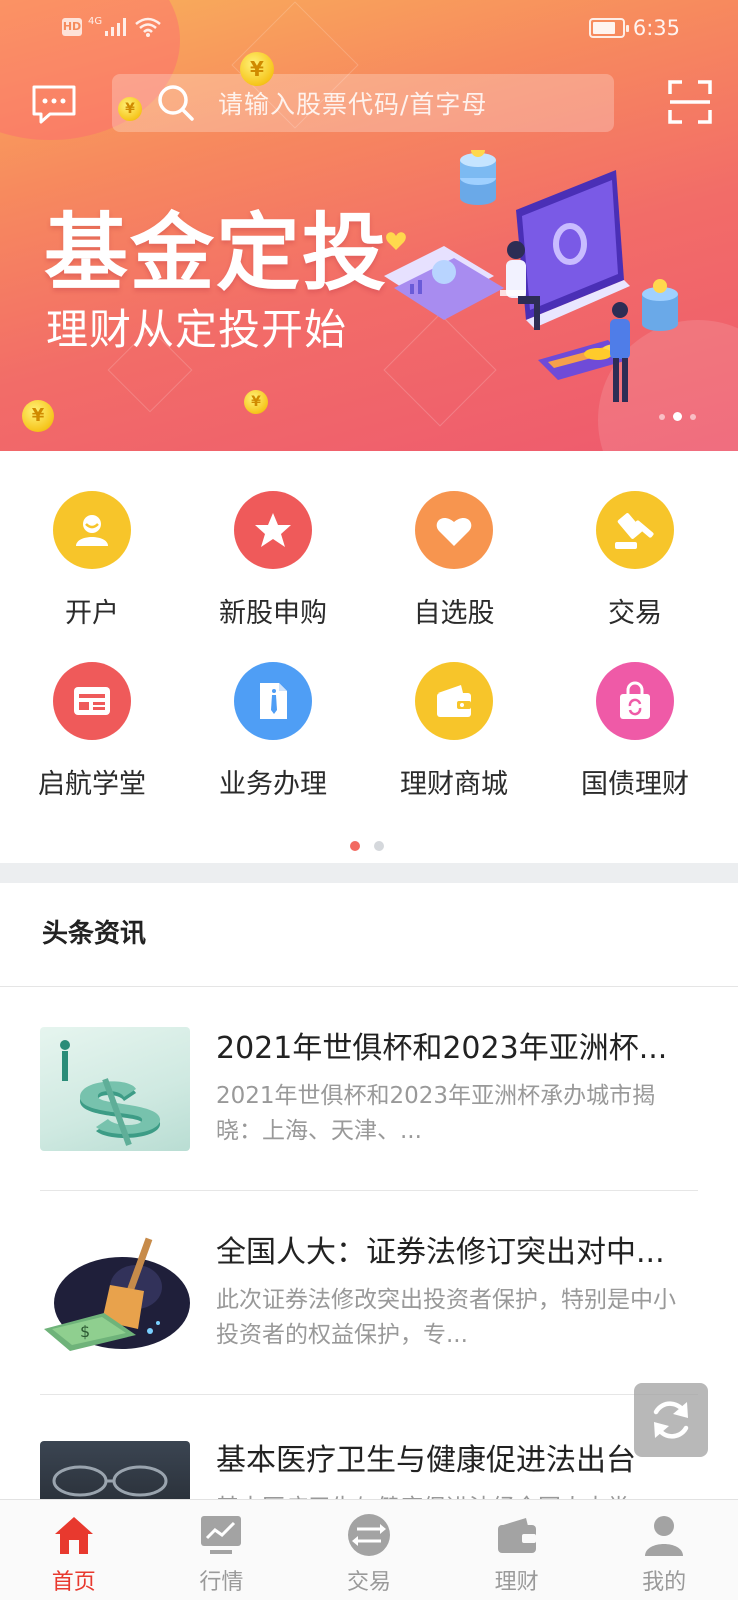  I want to click on tab-wallet: 理财, so click(517, 1550).